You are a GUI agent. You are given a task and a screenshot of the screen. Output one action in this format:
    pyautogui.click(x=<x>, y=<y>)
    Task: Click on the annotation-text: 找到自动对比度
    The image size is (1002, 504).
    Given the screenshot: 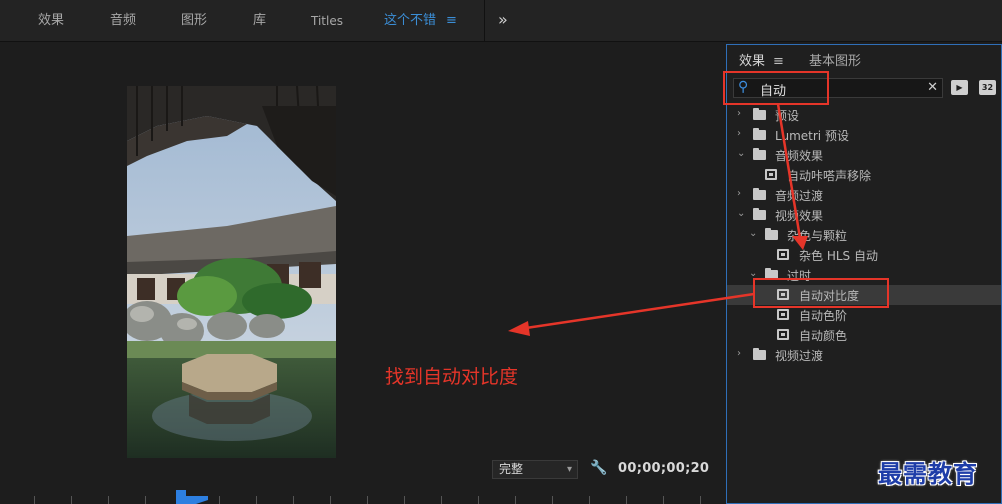 What is the action you would take?
    pyautogui.click(x=452, y=377)
    